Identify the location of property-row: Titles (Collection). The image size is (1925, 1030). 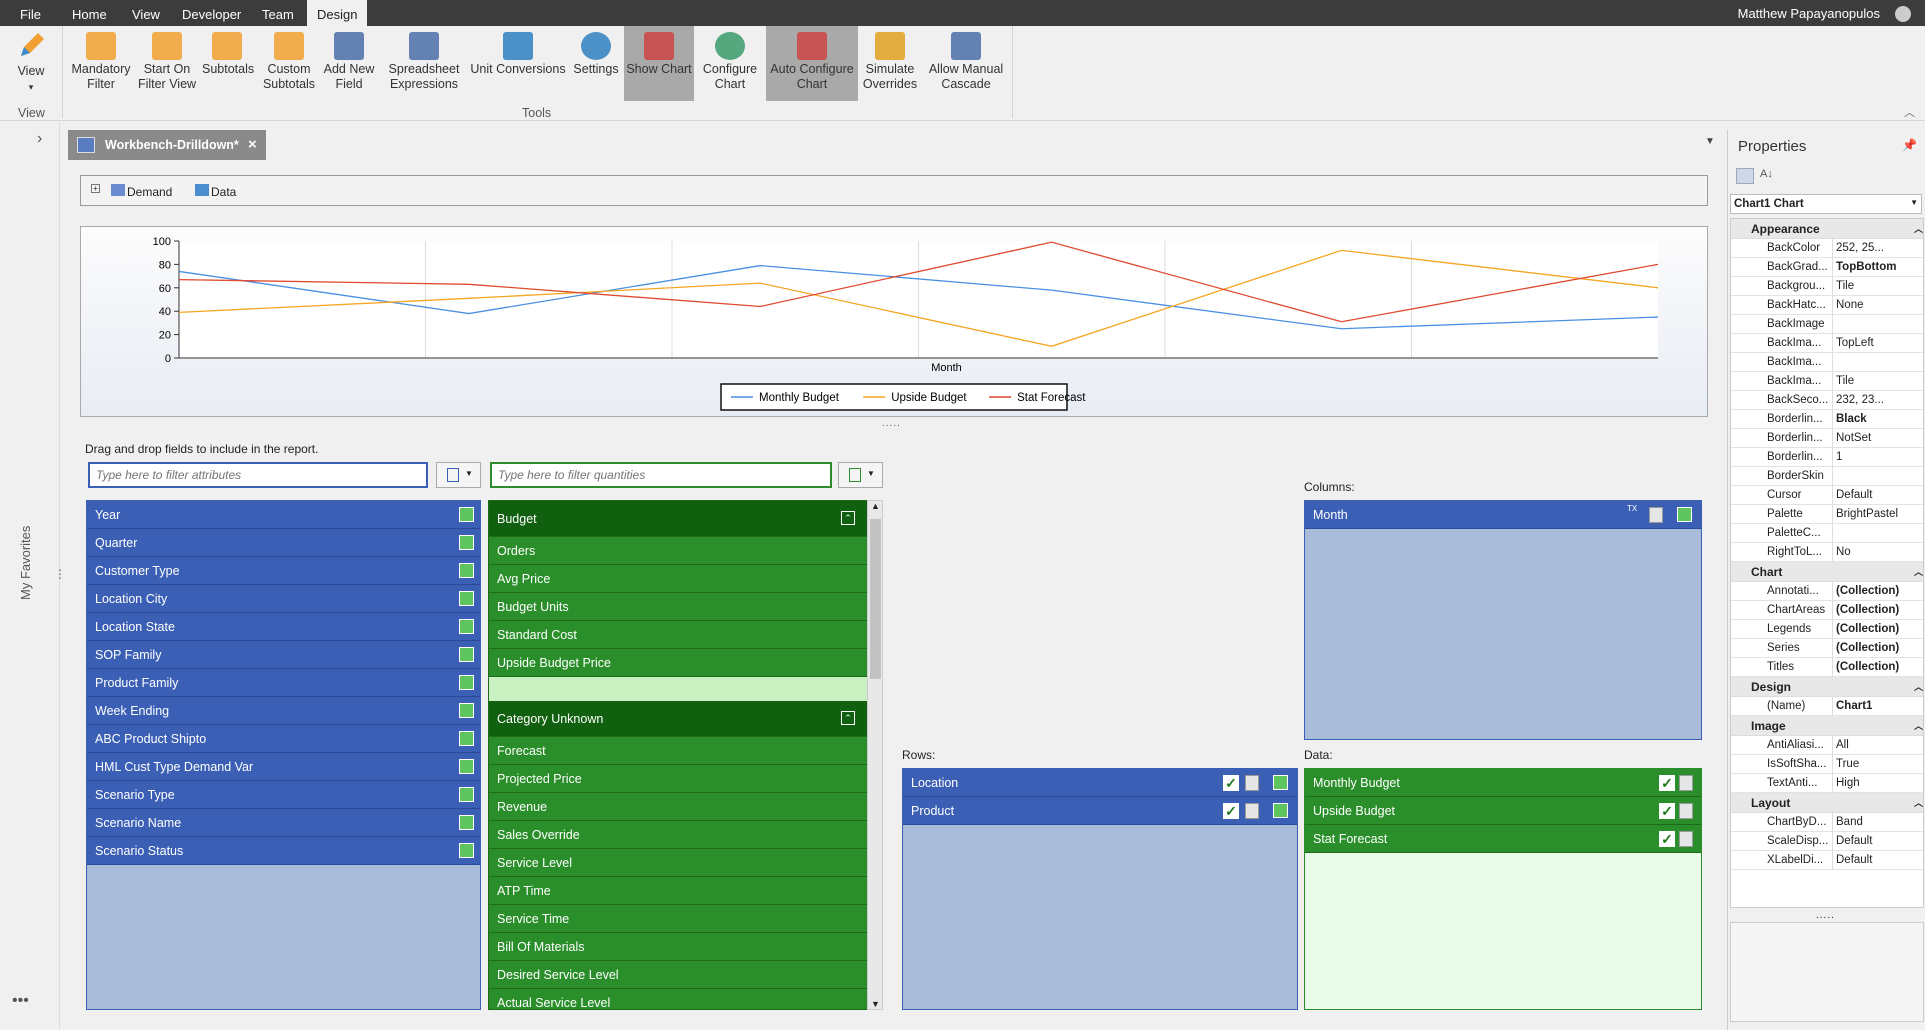
(1827, 667).